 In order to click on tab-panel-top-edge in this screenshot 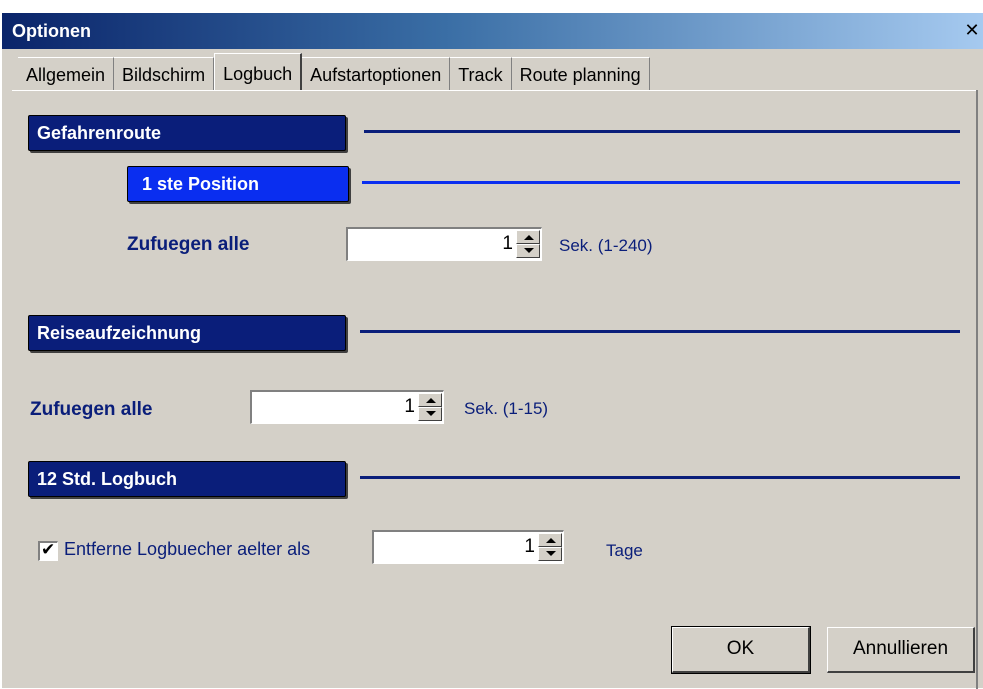, I will do `click(494, 90)`.